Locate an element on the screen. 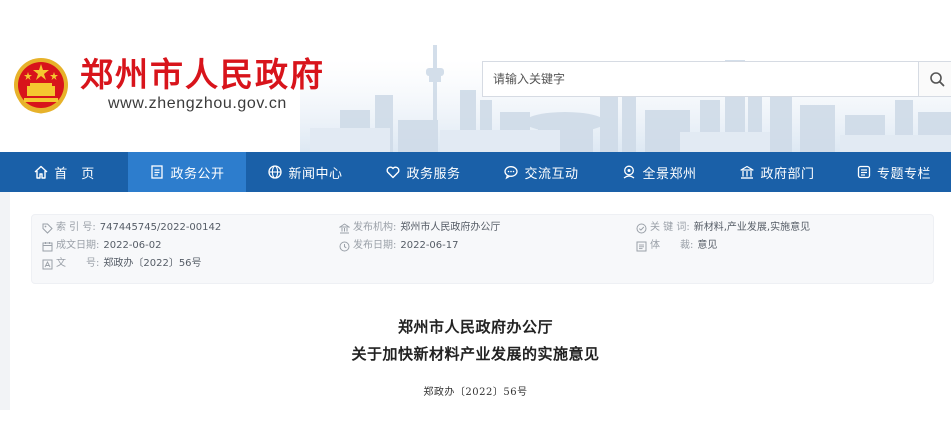  nav-item-label: 专题专栏 is located at coordinates (903, 174).